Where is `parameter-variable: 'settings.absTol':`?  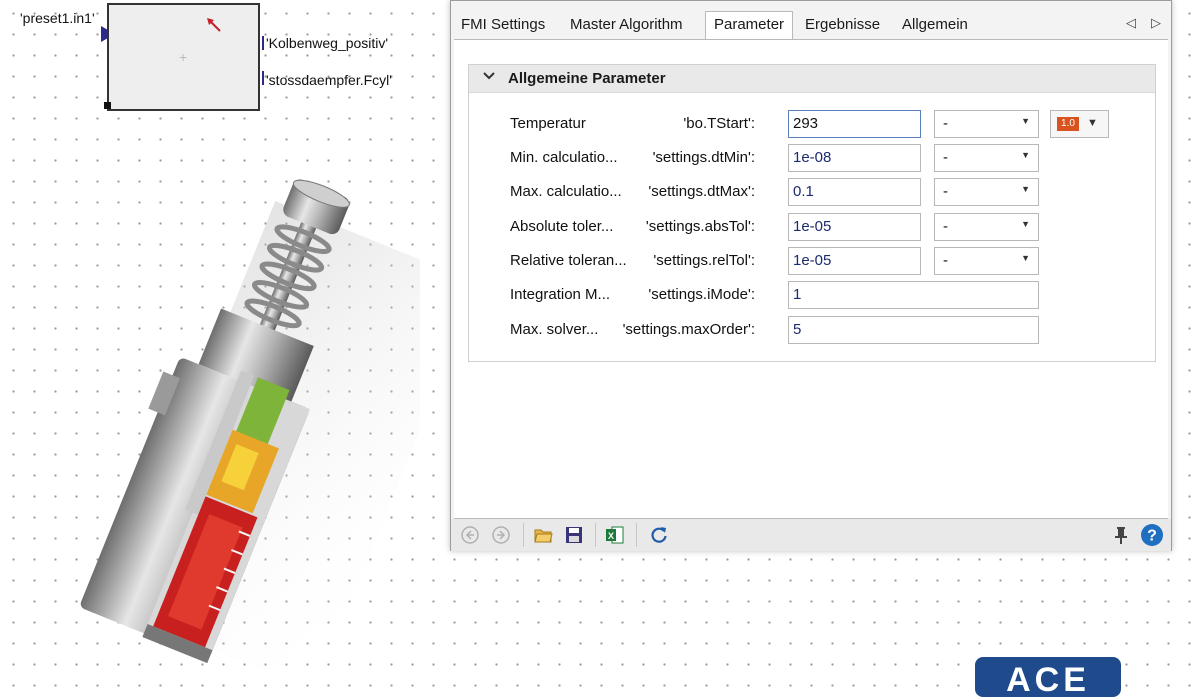
parameter-variable: 'settings.absTol': is located at coordinates (700, 226).